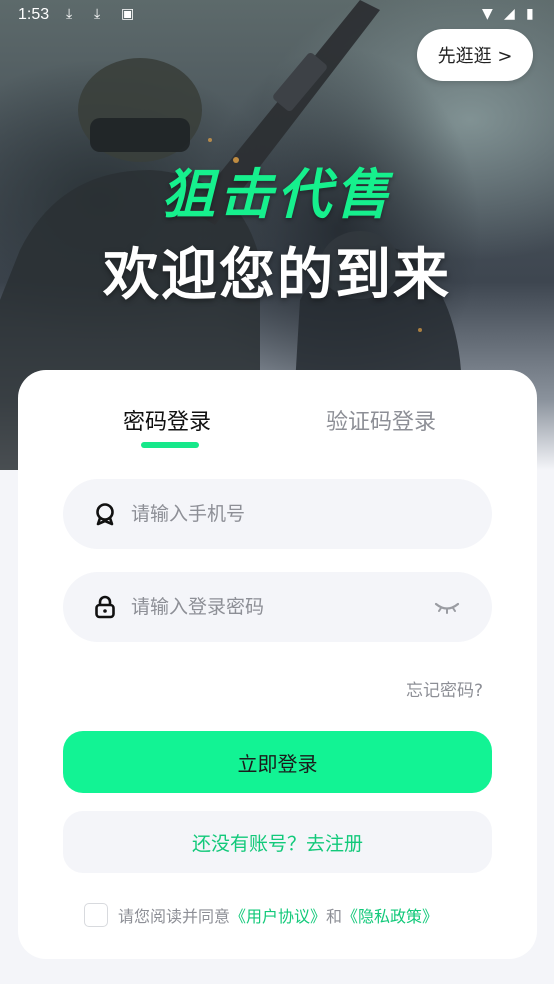 Image resolution: width=554 pixels, height=984 pixels. I want to click on welcome-title: 欢迎您的到来, so click(277, 275).